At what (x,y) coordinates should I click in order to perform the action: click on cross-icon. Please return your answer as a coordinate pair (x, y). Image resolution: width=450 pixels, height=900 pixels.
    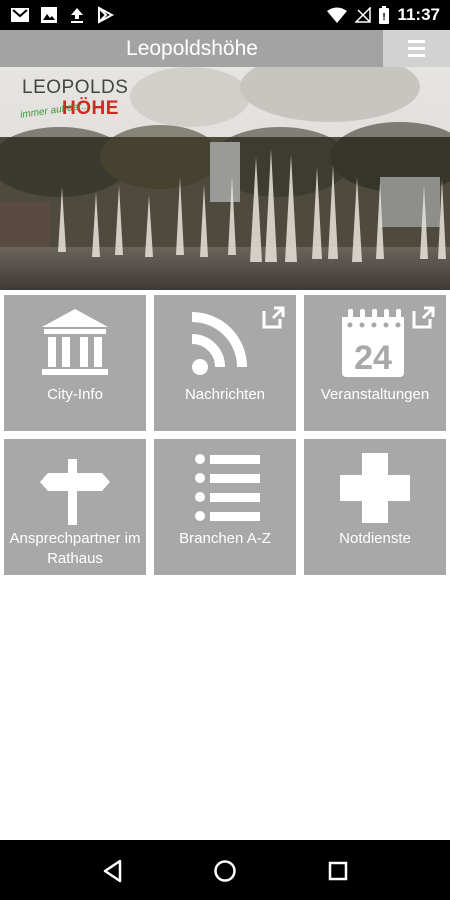
    Looking at the image, I should click on (375, 488).